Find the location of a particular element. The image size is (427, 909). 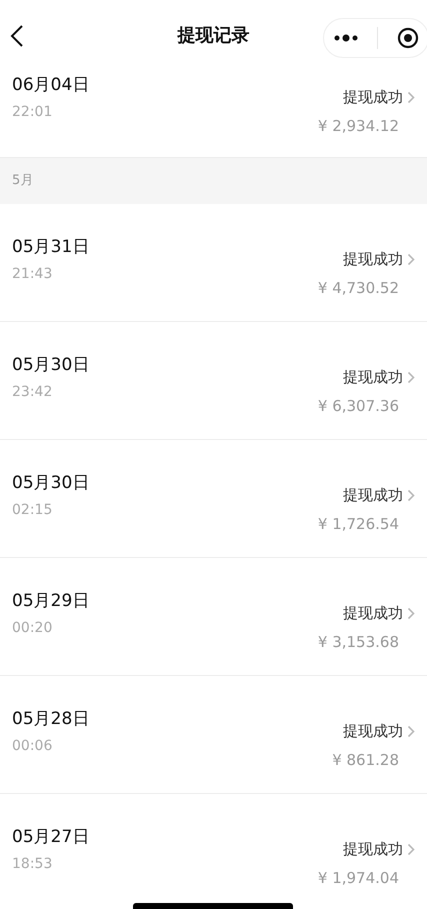

target-icon is located at coordinates (407, 38).